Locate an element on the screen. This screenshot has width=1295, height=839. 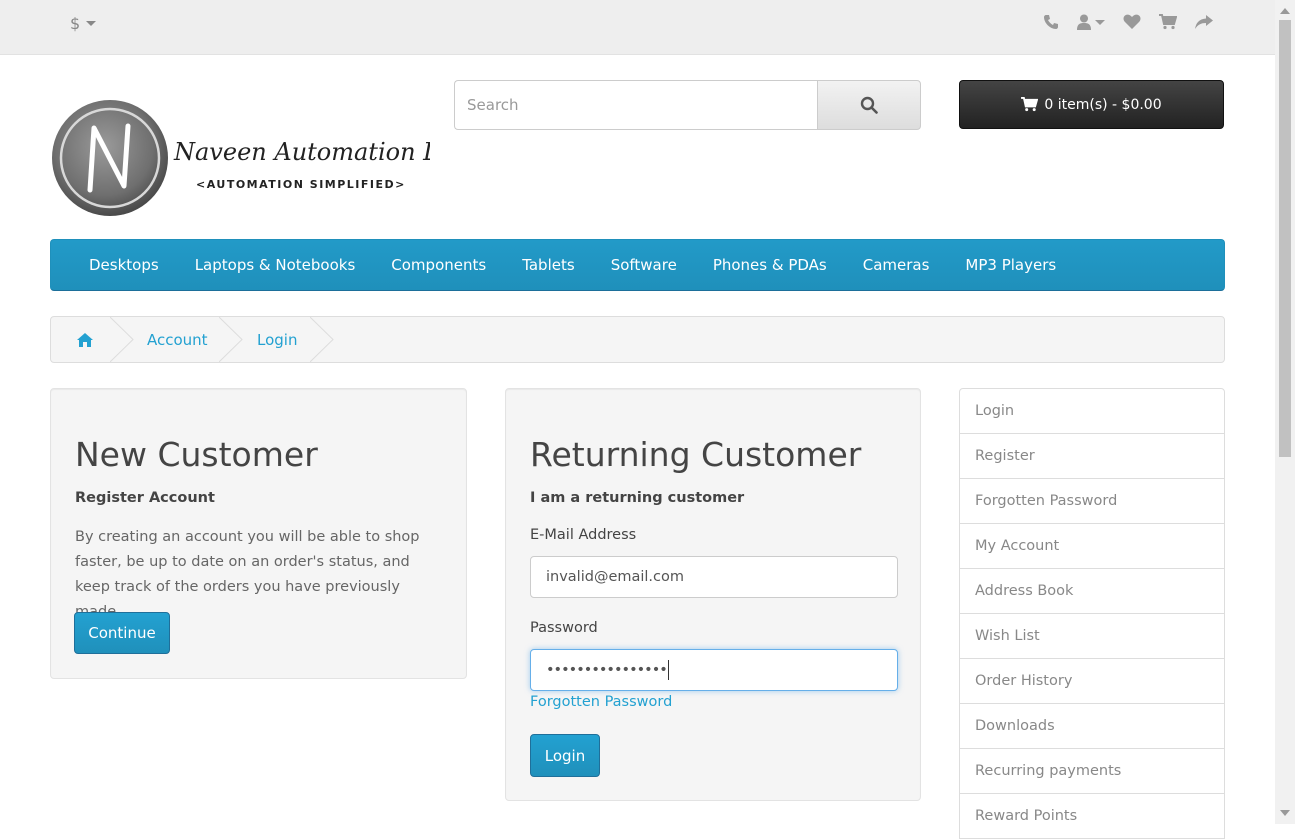
returning-customer-subtitle: I am a returning customer is located at coordinates (637, 498).